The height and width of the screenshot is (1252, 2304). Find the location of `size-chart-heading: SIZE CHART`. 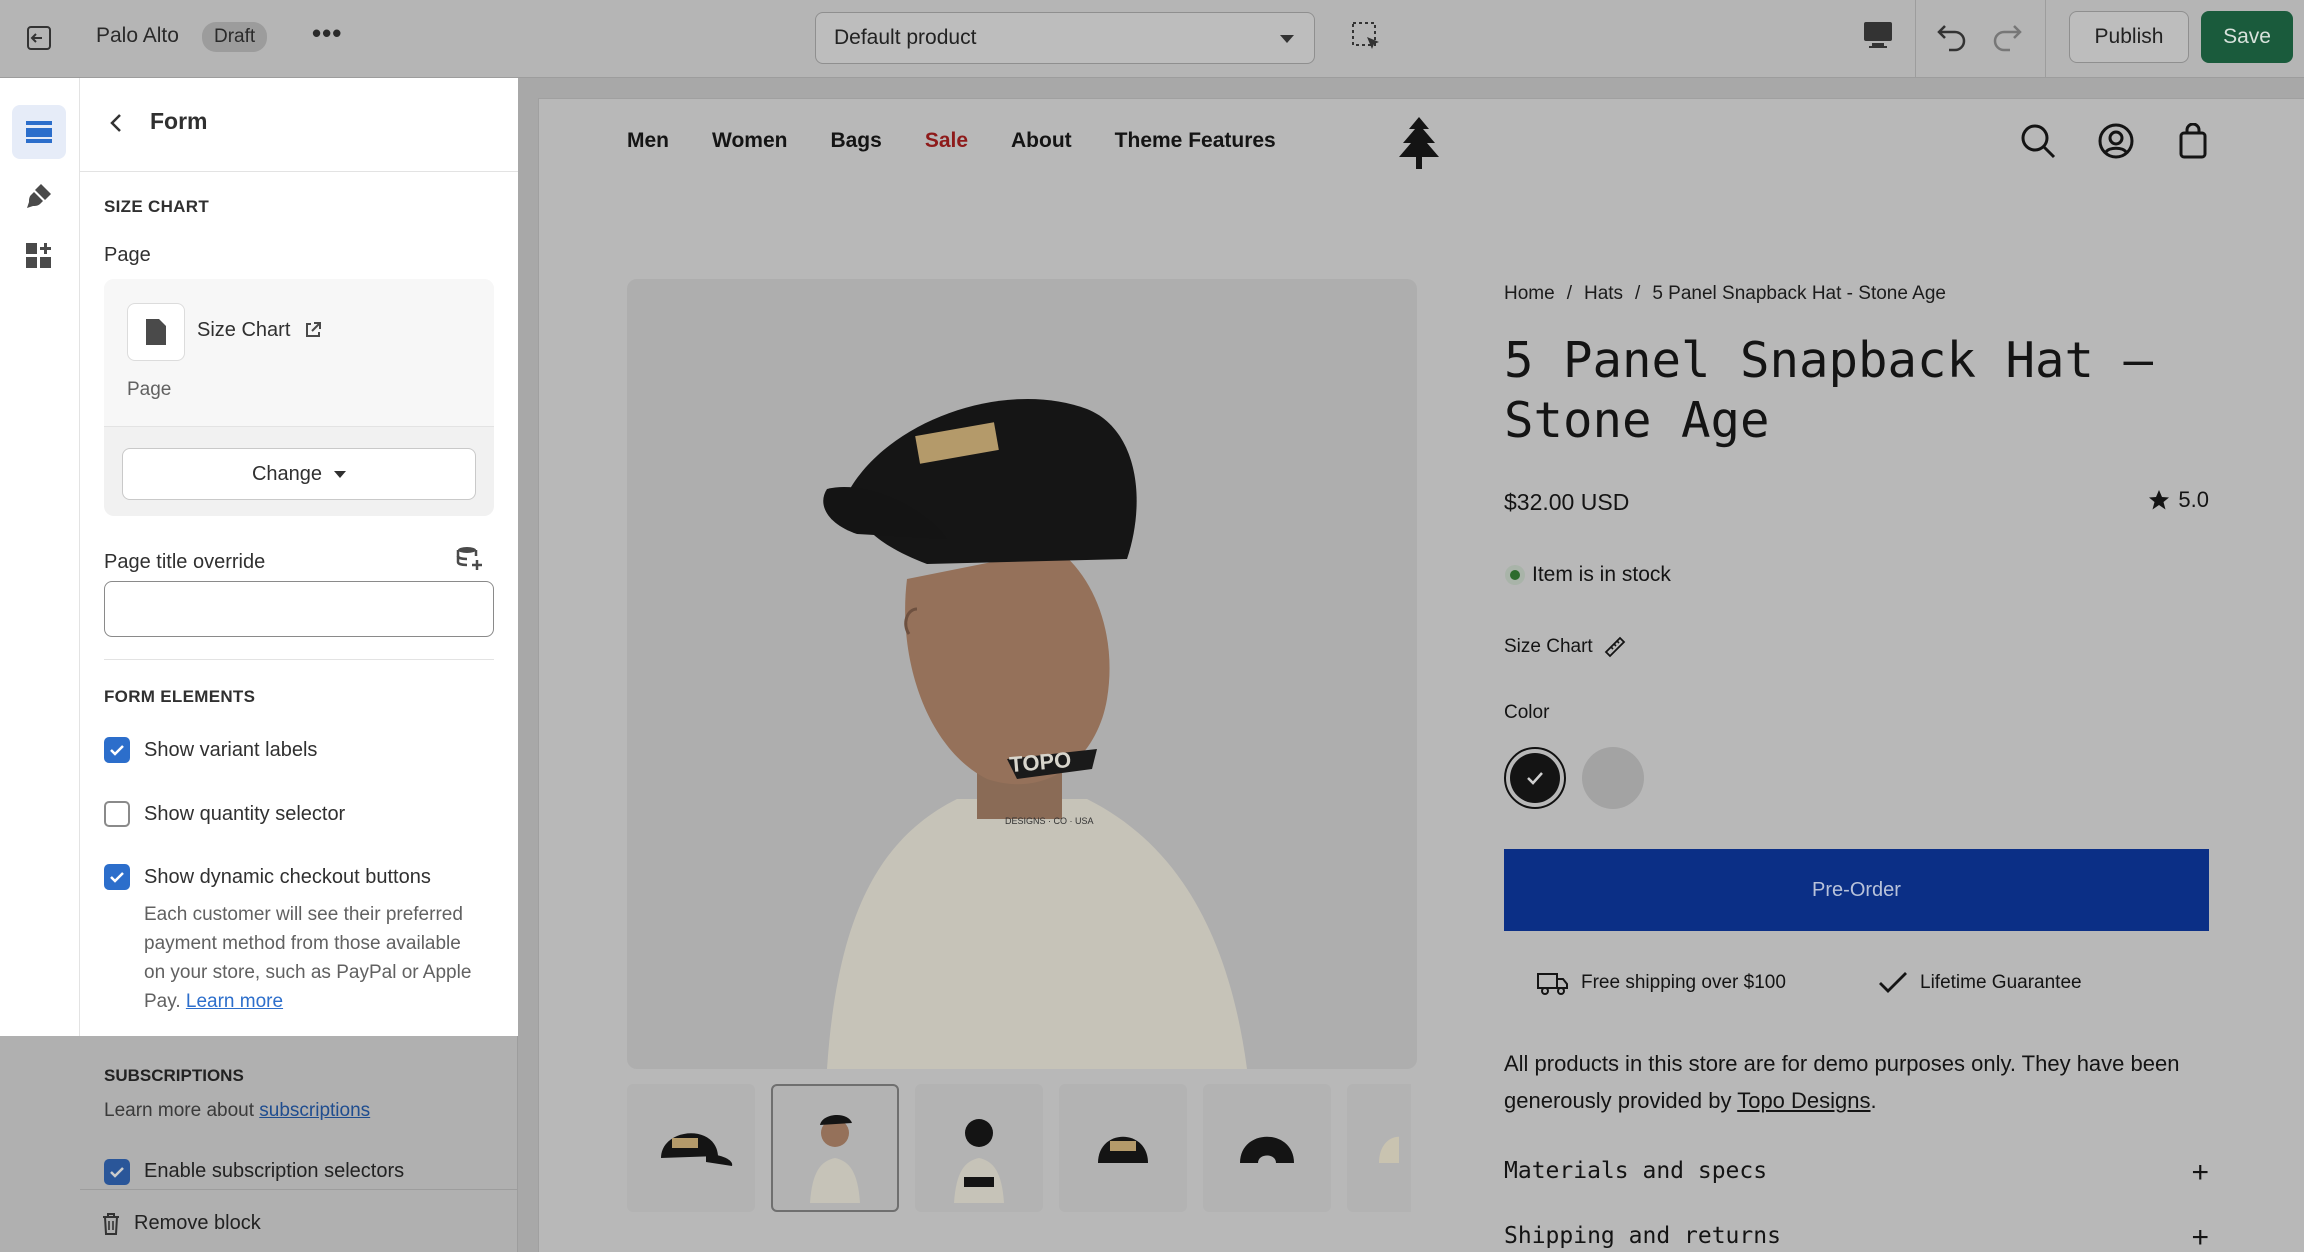

size-chart-heading: SIZE CHART is located at coordinates (156, 206).